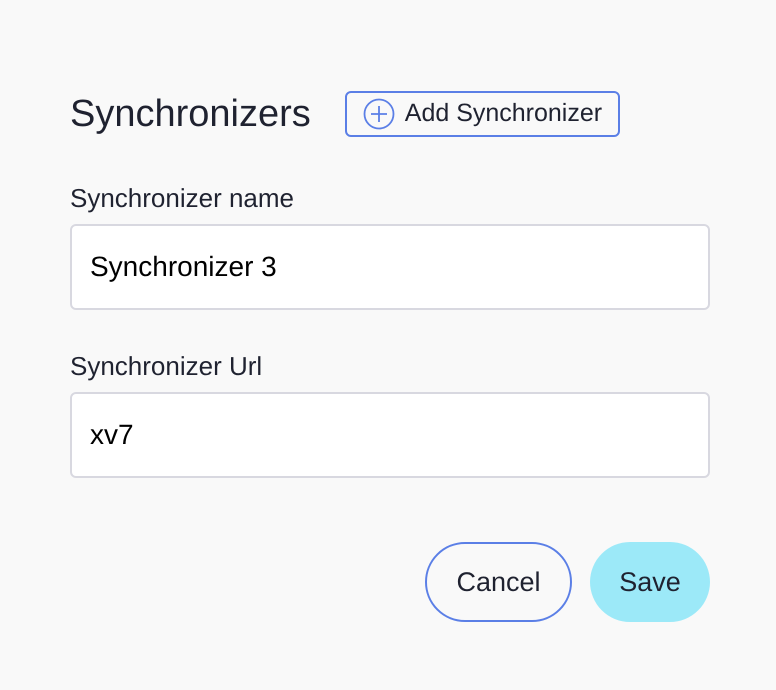 The image size is (776, 690). Describe the element at coordinates (190, 114) in the screenshot. I see `page-title: Synchronizers` at that location.